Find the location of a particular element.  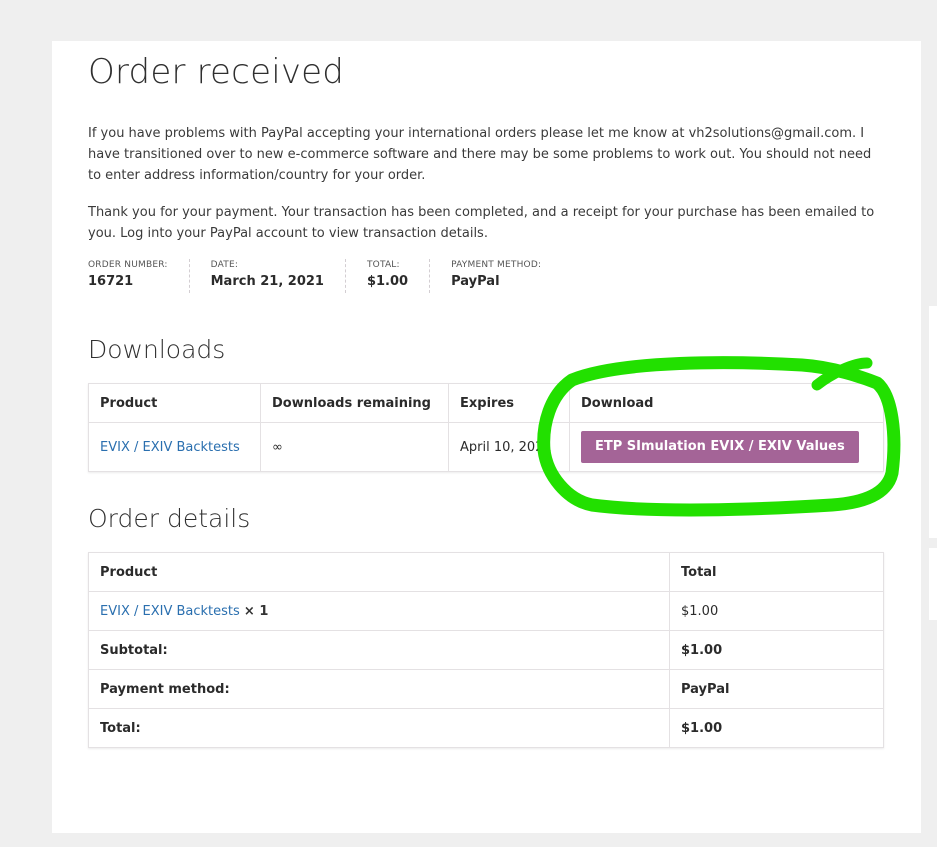

payment-method-row-label: Payment method: is located at coordinates (379, 689).